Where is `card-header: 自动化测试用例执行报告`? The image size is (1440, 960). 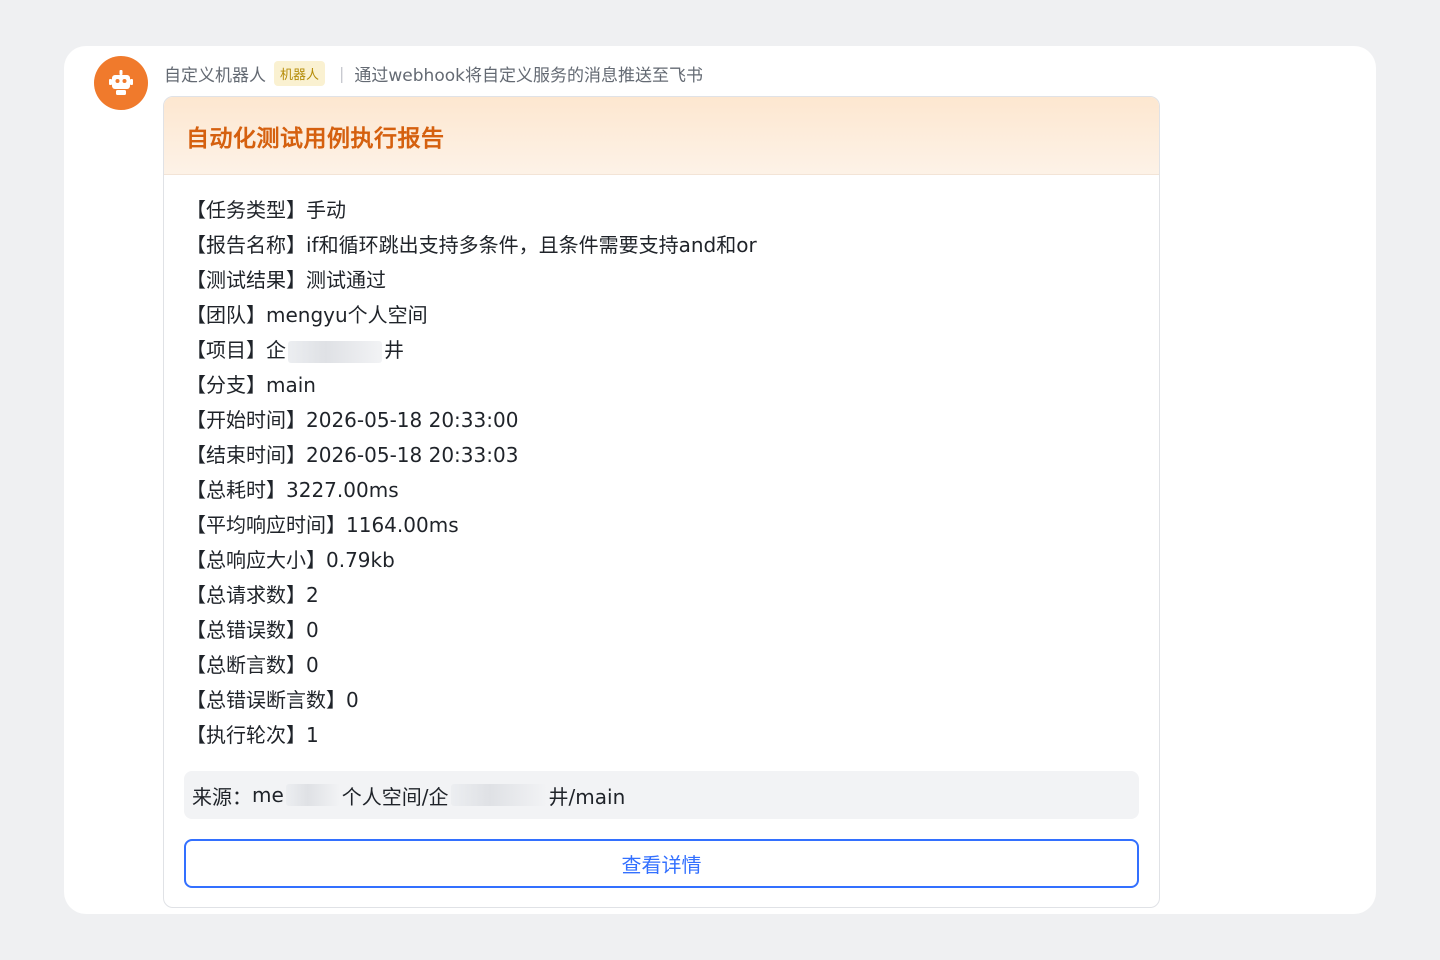 card-header: 自动化测试用例执行报告 is located at coordinates (661, 136).